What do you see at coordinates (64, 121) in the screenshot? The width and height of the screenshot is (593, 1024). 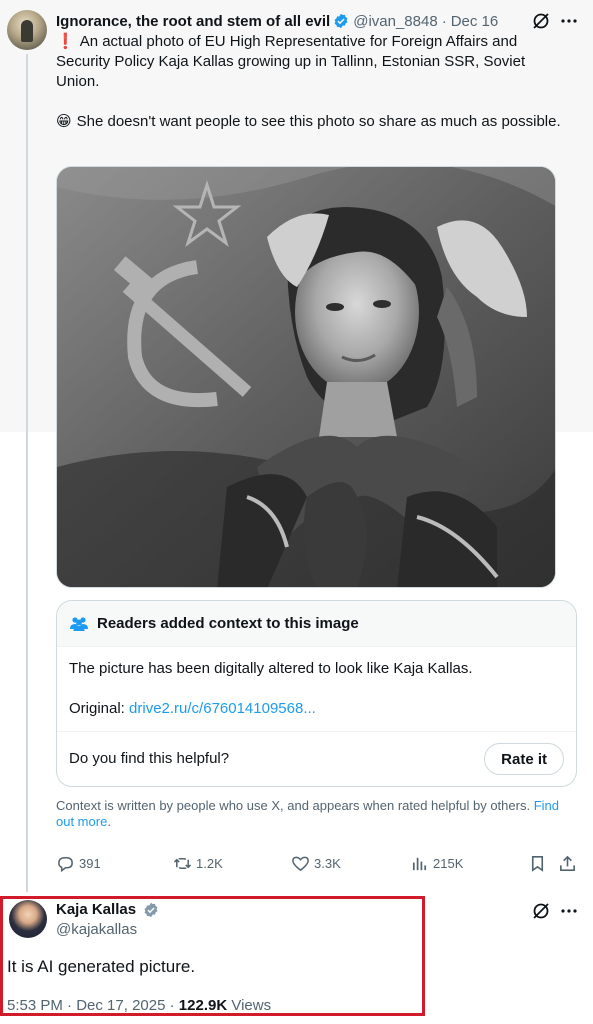 I see `grinning-emoji-icon: 😁` at bounding box center [64, 121].